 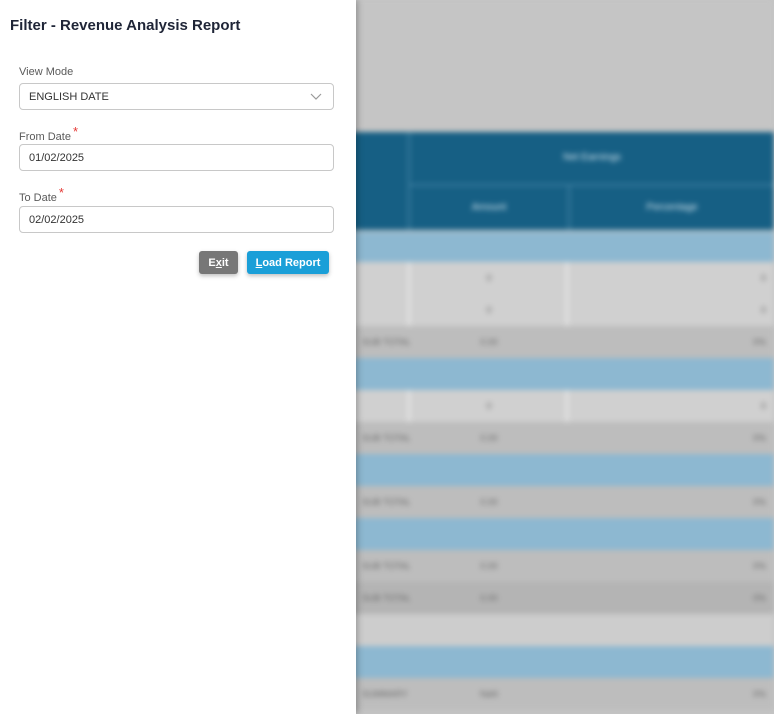 I want to click on report-cell-amount: NaN, so click(x=488, y=694).